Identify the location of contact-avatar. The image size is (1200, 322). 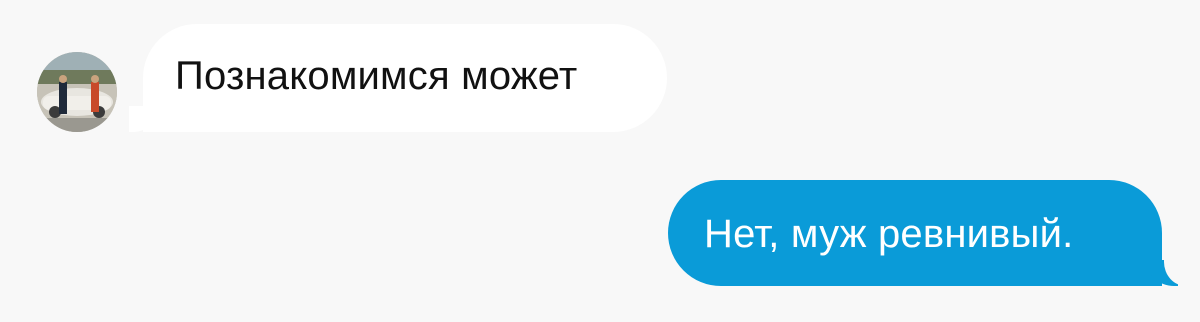
(77, 92).